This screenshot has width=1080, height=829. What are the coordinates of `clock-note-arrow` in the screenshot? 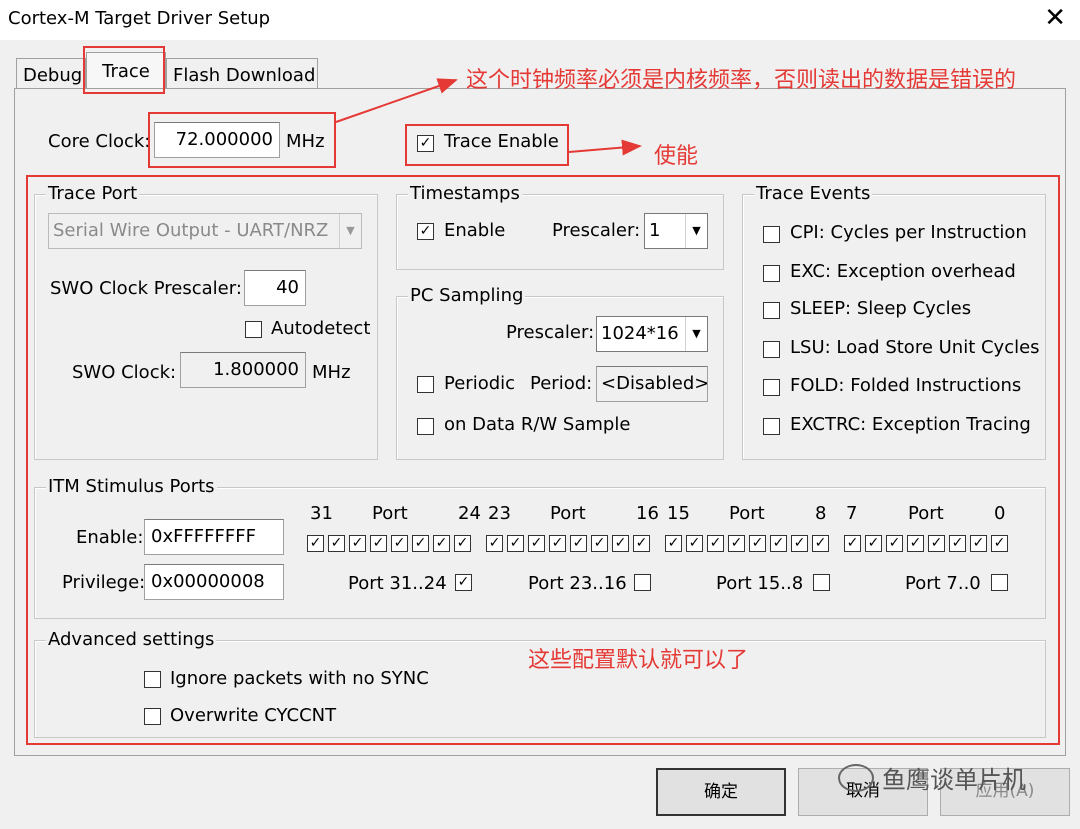 It's located at (396, 100).